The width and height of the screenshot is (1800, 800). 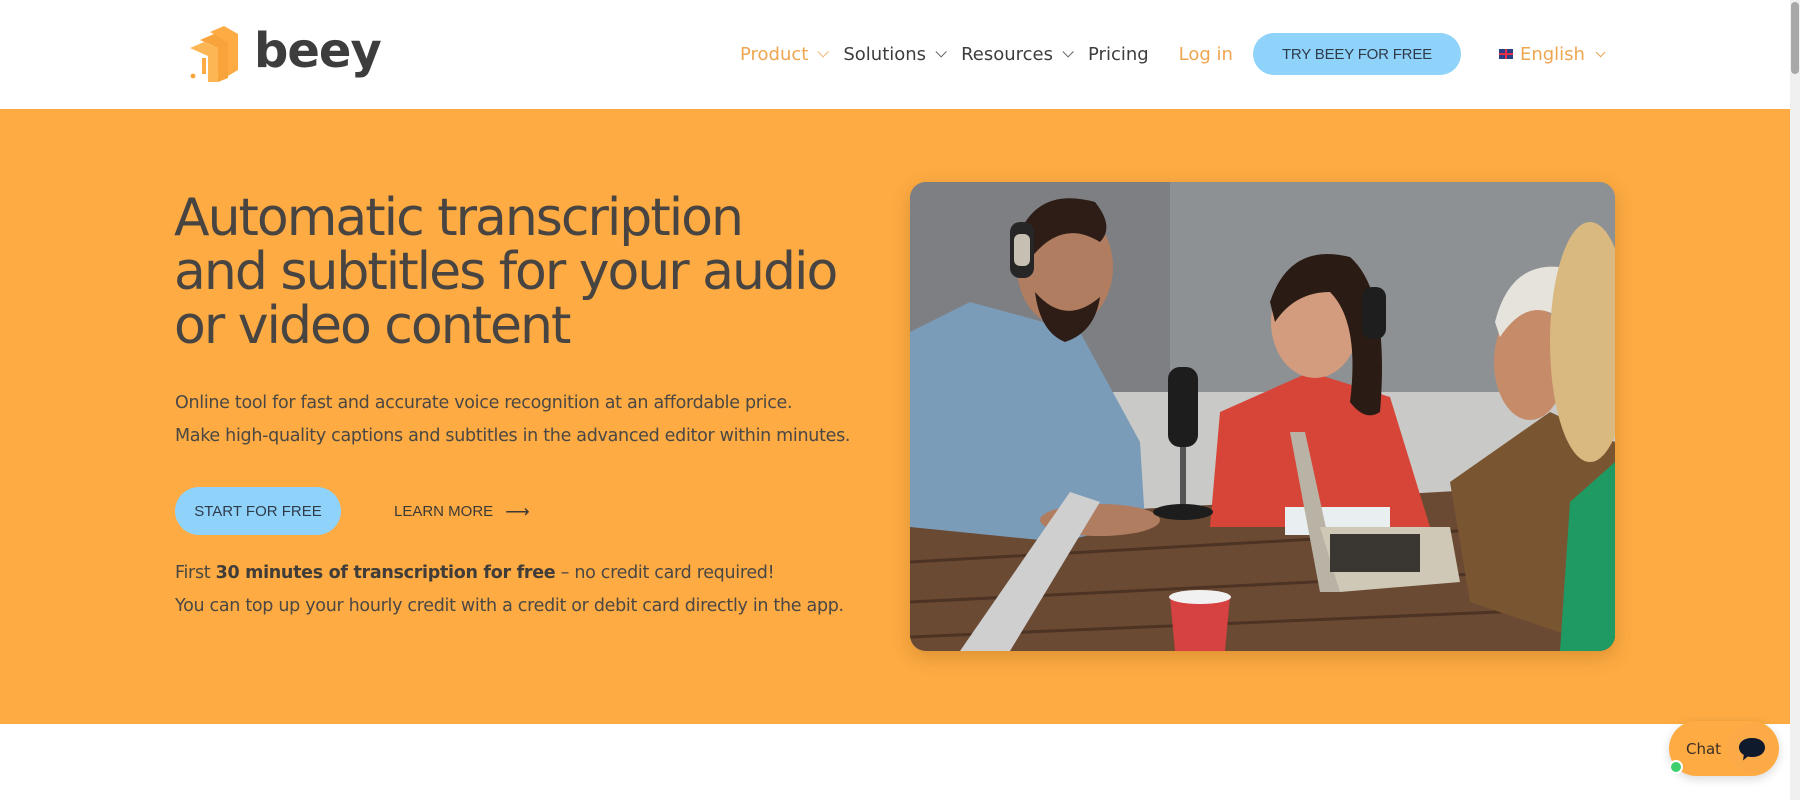 What do you see at coordinates (506, 272) in the screenshot?
I see `hero-title-line: and subtitles for your audio` at bounding box center [506, 272].